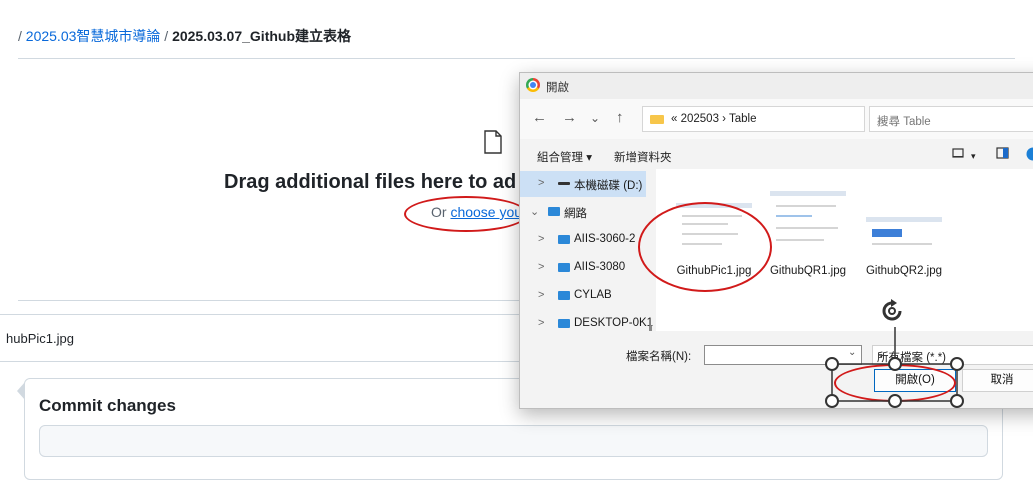  What do you see at coordinates (892, 311) in the screenshot?
I see `rotate-handle-icon` at bounding box center [892, 311].